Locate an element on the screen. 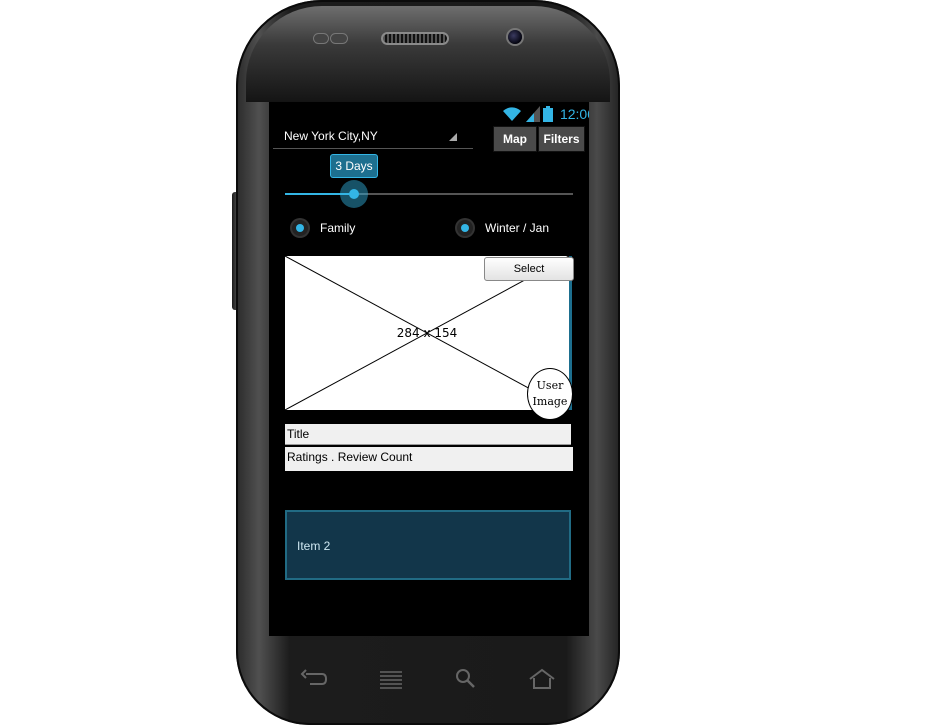 The image size is (949, 725). family-radio-label: Family is located at coordinates (338, 228).